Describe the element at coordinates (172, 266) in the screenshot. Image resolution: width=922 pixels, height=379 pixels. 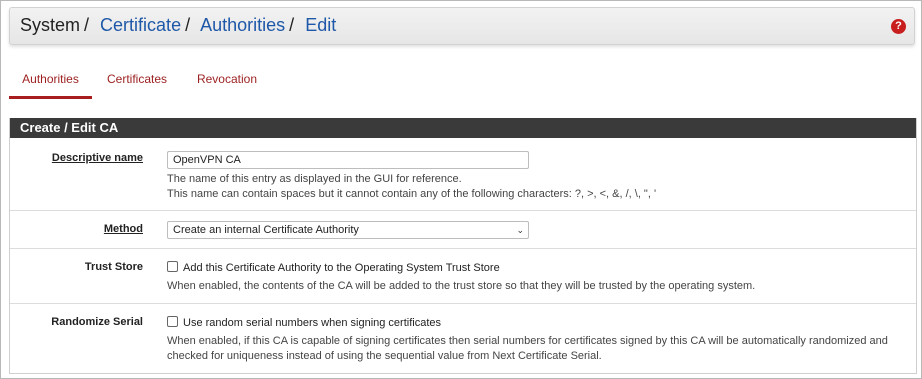
I see `trust-store-checkbox` at that location.